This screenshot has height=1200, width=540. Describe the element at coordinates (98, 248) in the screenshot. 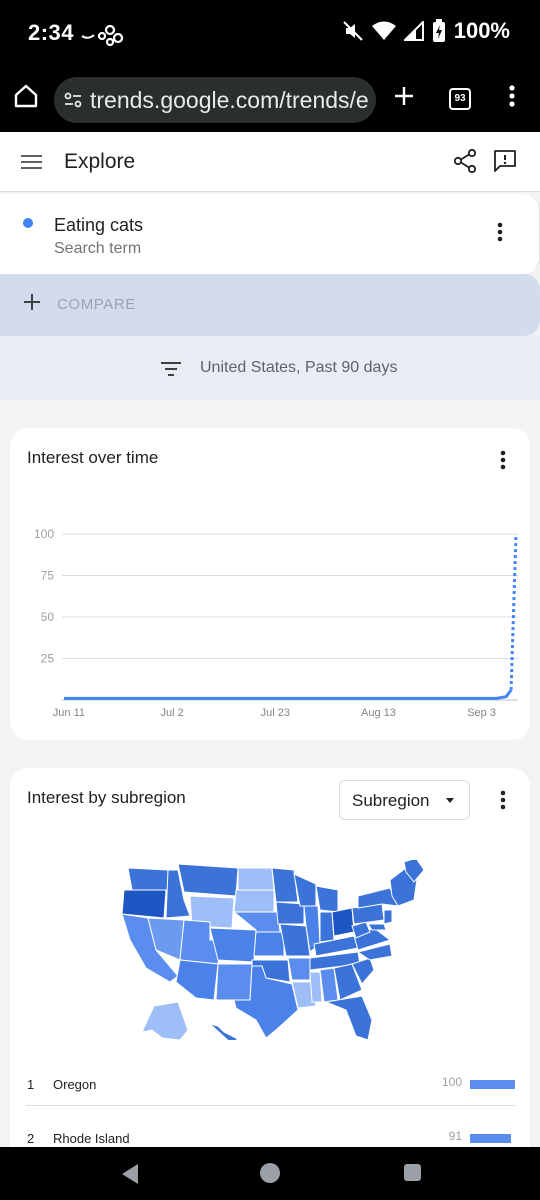

I see `term-type: Search term` at that location.